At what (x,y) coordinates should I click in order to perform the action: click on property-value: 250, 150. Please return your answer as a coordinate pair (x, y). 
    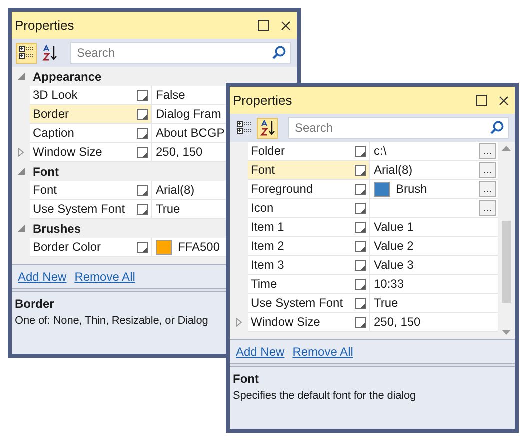
    Looking at the image, I should click on (179, 152).